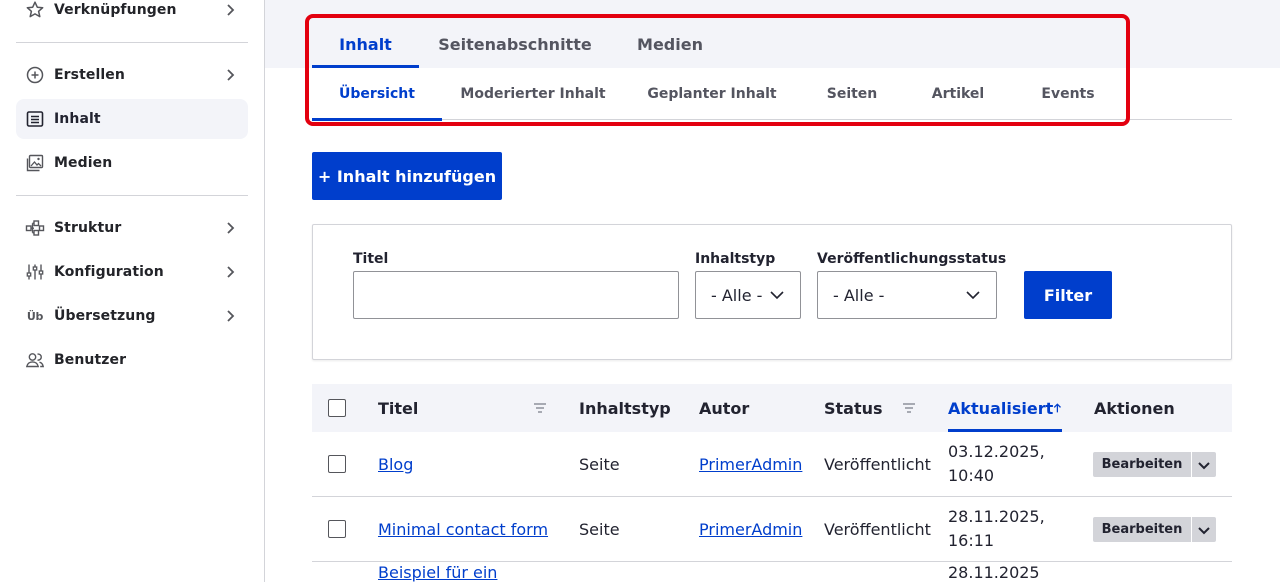 Image resolution: width=1280 pixels, height=582 pixels. What do you see at coordinates (994, 572) in the screenshot?
I see `row-updated-date: 28.11.2025` at bounding box center [994, 572].